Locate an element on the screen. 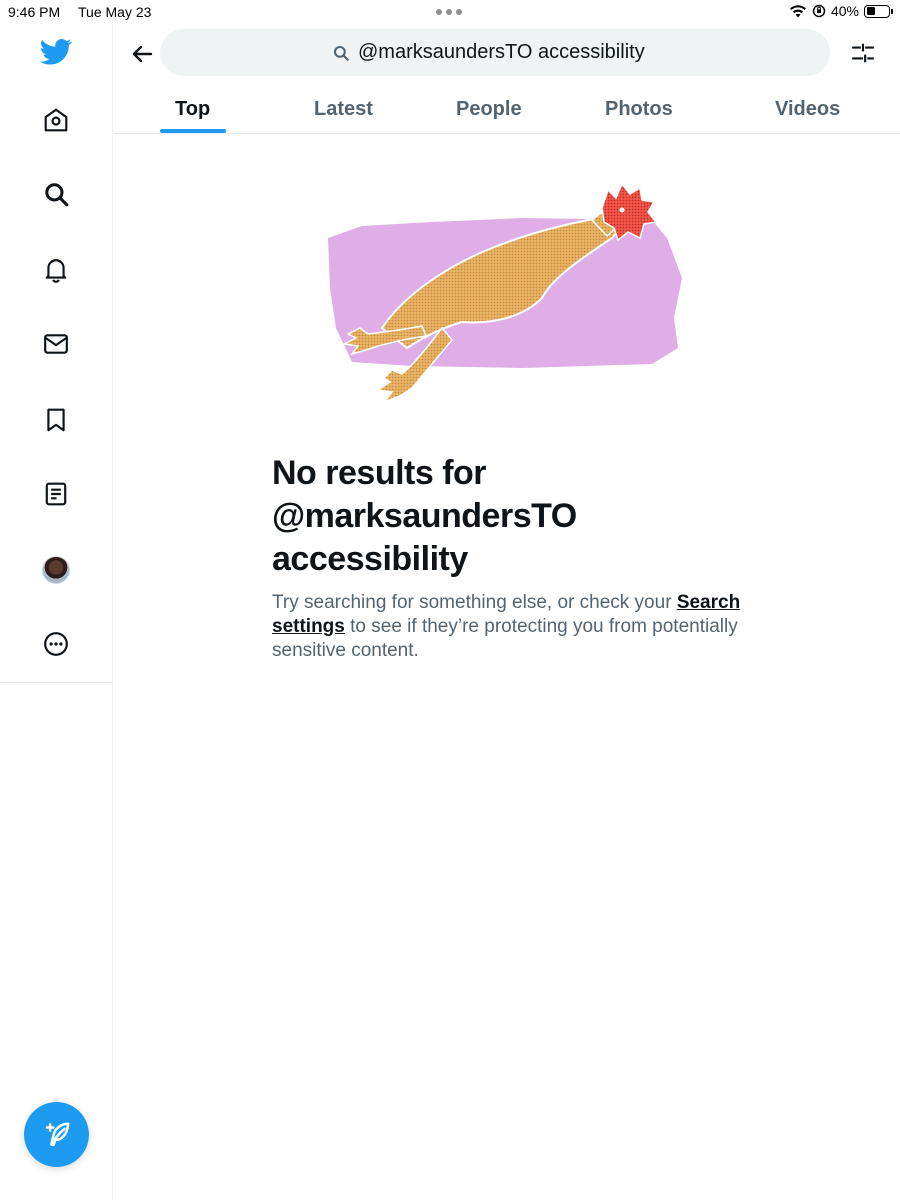 The height and width of the screenshot is (1200, 900). status-right: 40% is located at coordinates (841, 11).